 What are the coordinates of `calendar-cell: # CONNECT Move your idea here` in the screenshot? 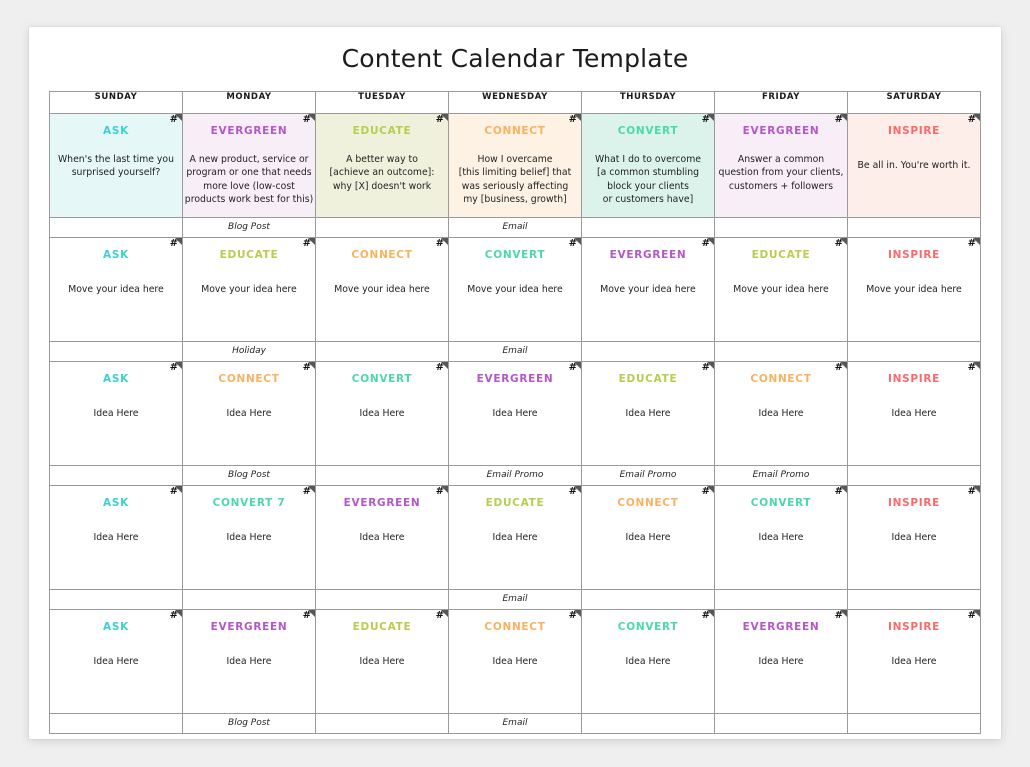 It's located at (382, 289).